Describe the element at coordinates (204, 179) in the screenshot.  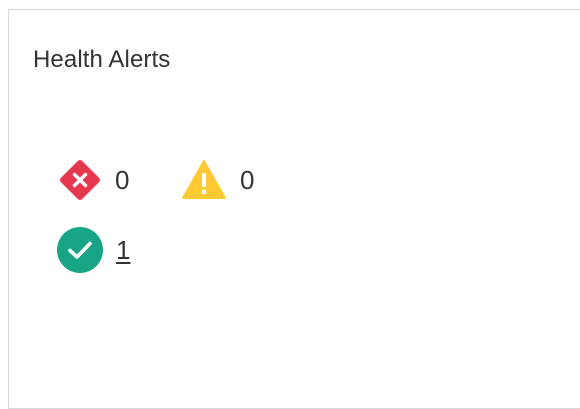
I see `warning-triangle-icon` at that location.